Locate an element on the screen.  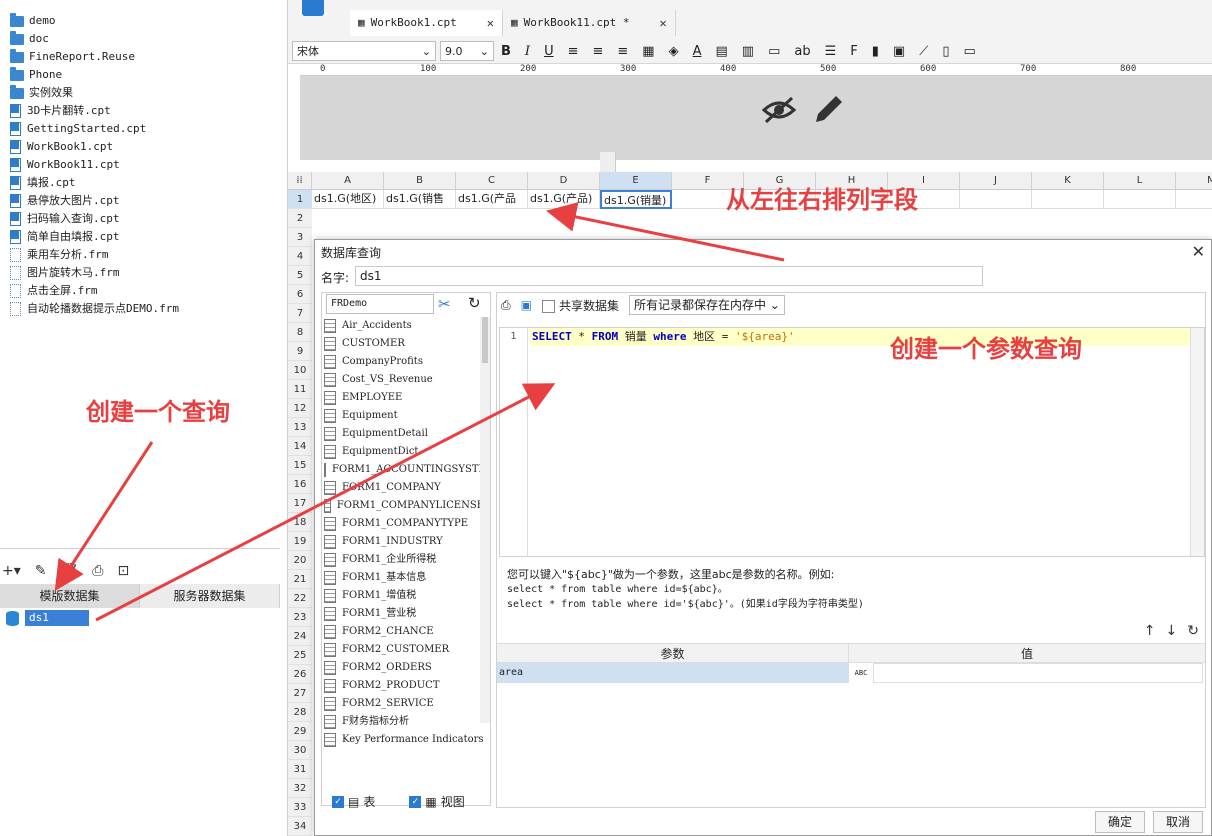
table-item: FORM2_CHANCE is located at coordinates (404, 632).